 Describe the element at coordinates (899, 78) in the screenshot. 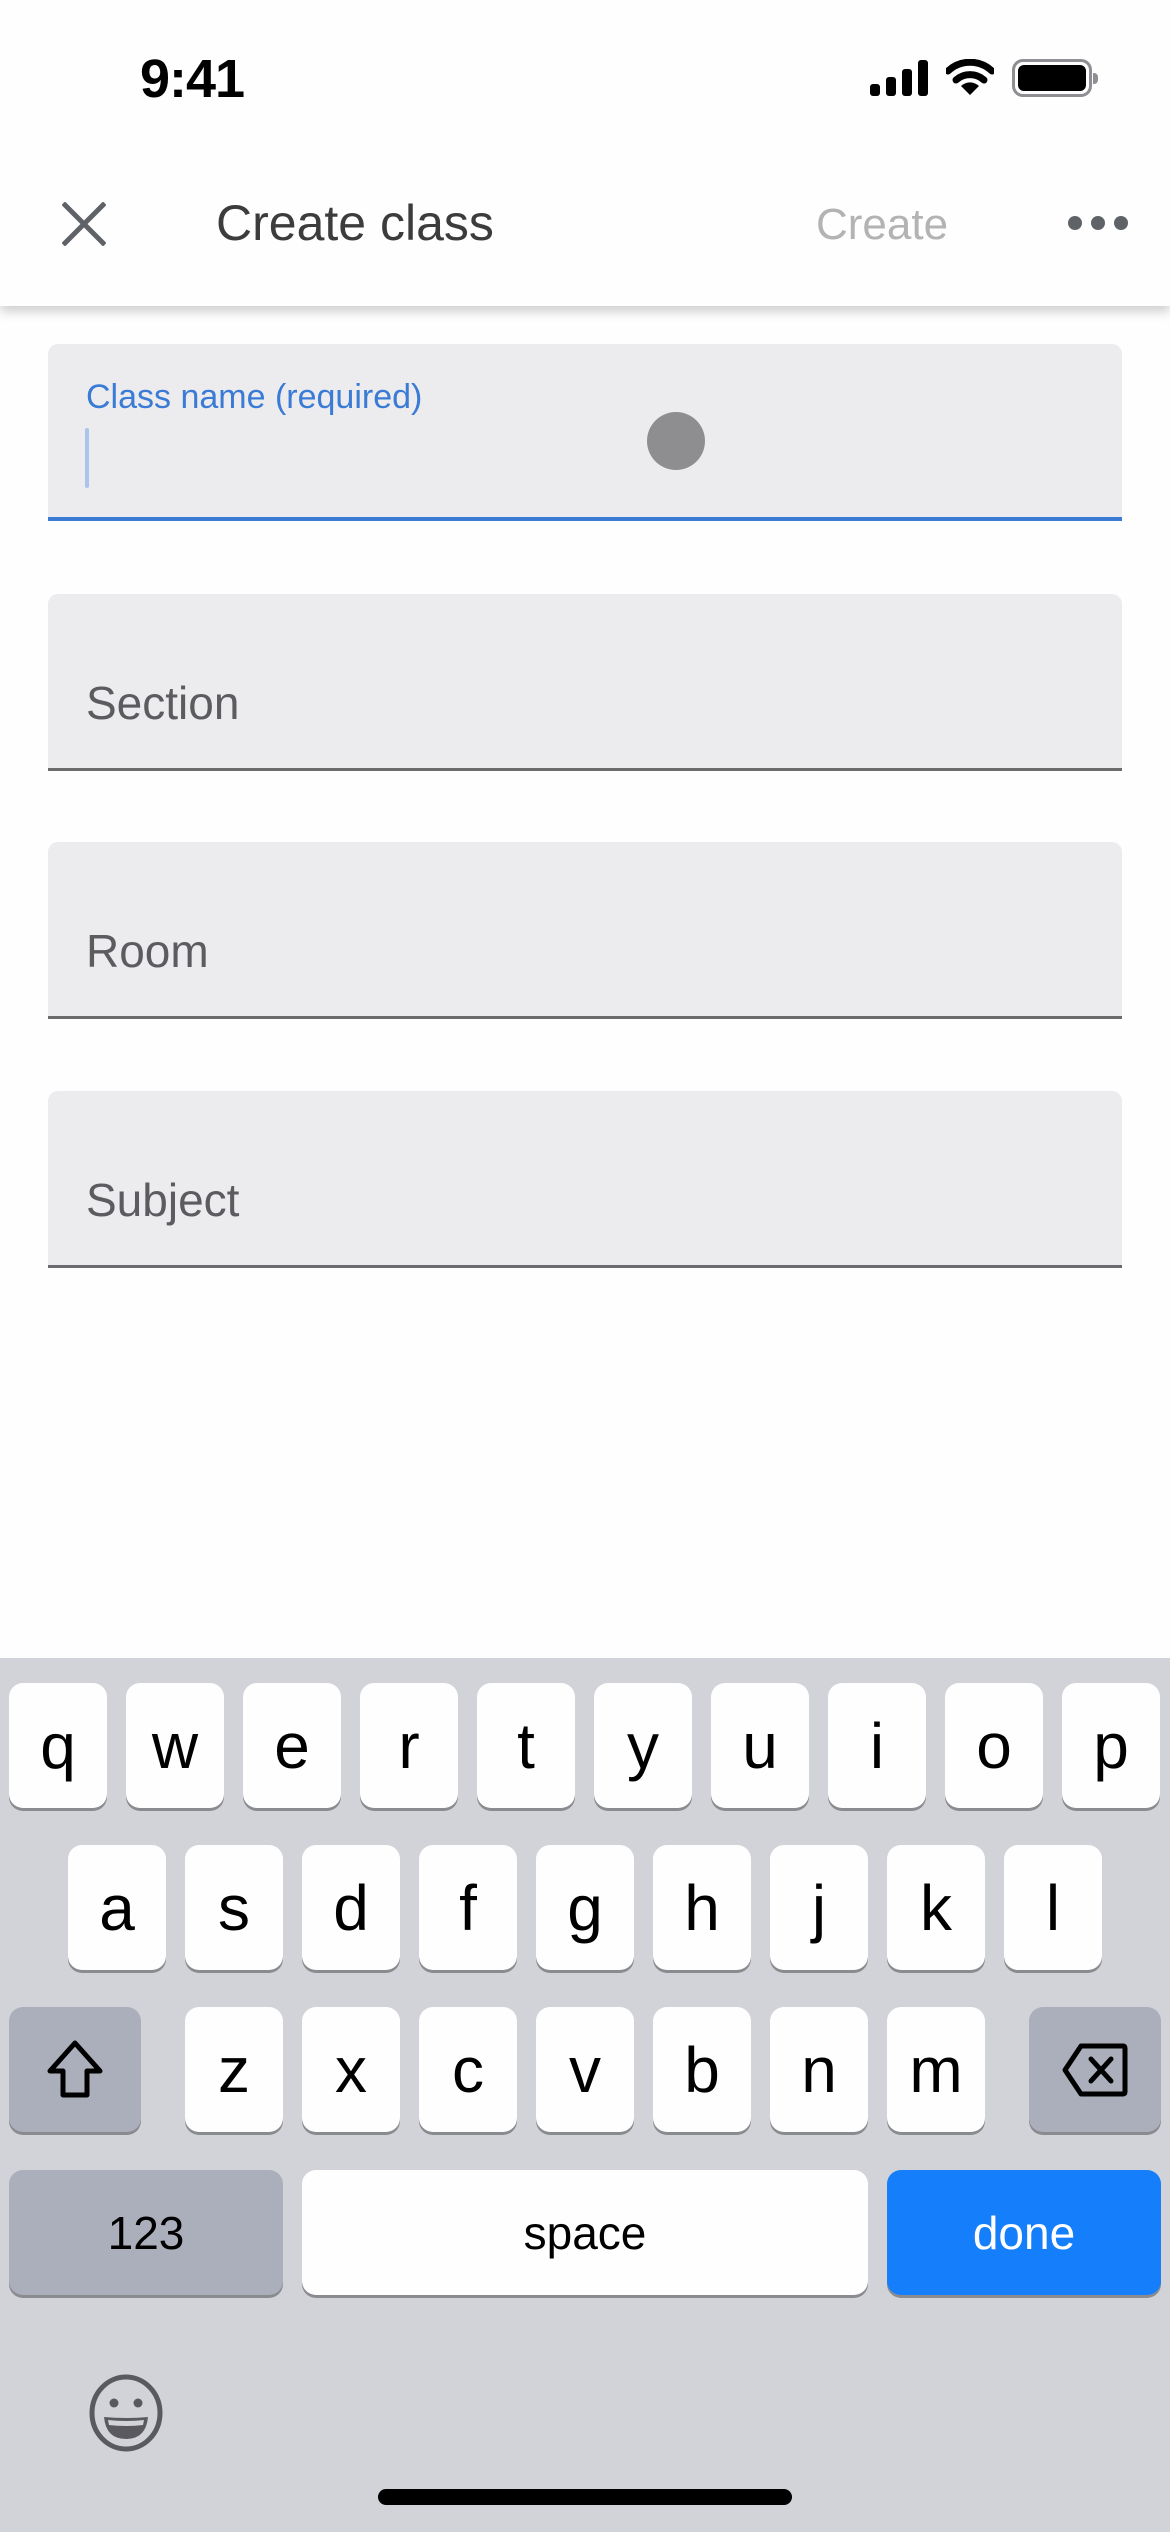

I see `cellular-signal-icon` at that location.